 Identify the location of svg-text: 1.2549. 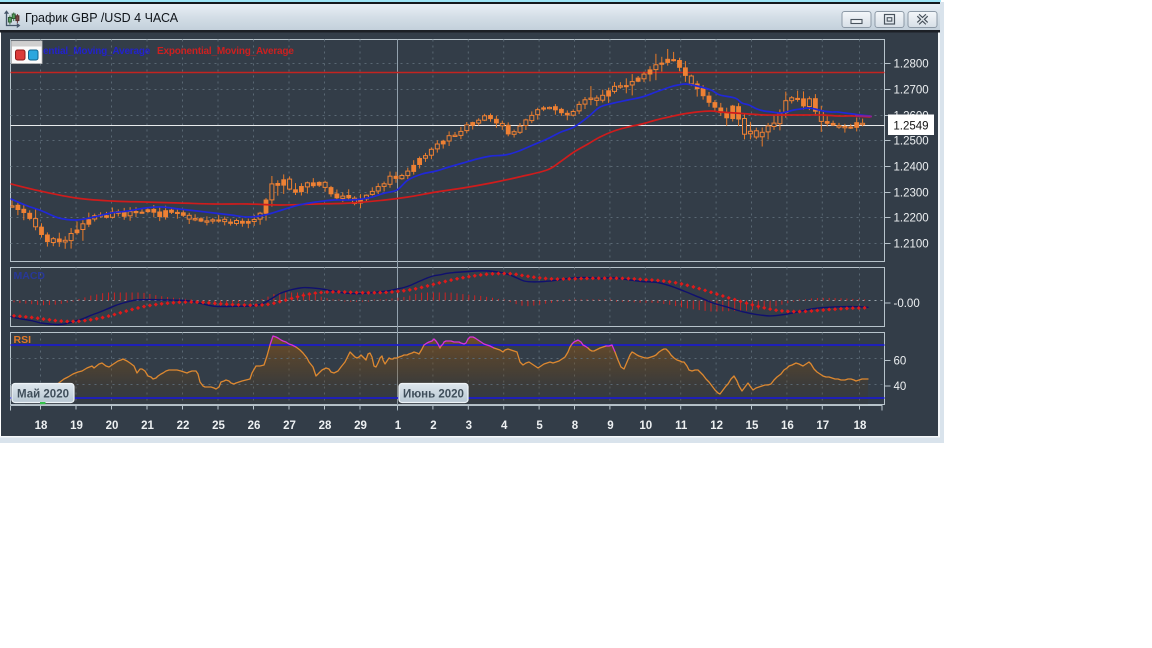
(910, 127).